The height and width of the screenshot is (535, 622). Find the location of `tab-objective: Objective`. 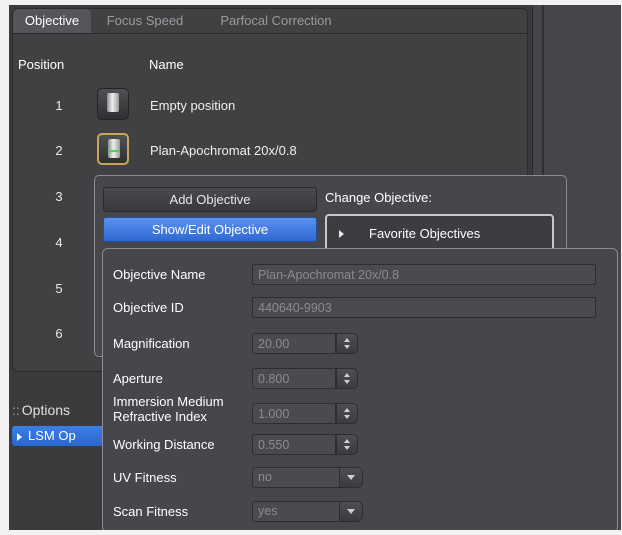

tab-objective: Objective is located at coordinates (52, 21).